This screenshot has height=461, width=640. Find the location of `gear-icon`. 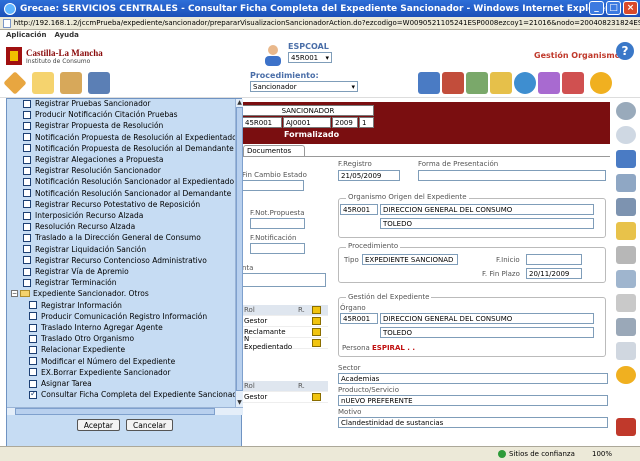

gear-icon is located at coordinates (601, 83).